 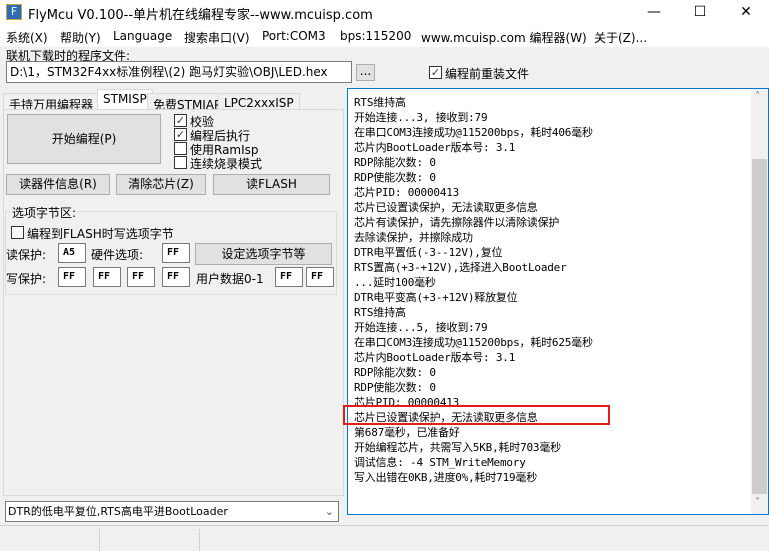 What do you see at coordinates (118, 511) in the screenshot?
I see `reset-mode-value: DTR的低电平复位,RTS高电平进BootLoader` at bounding box center [118, 511].